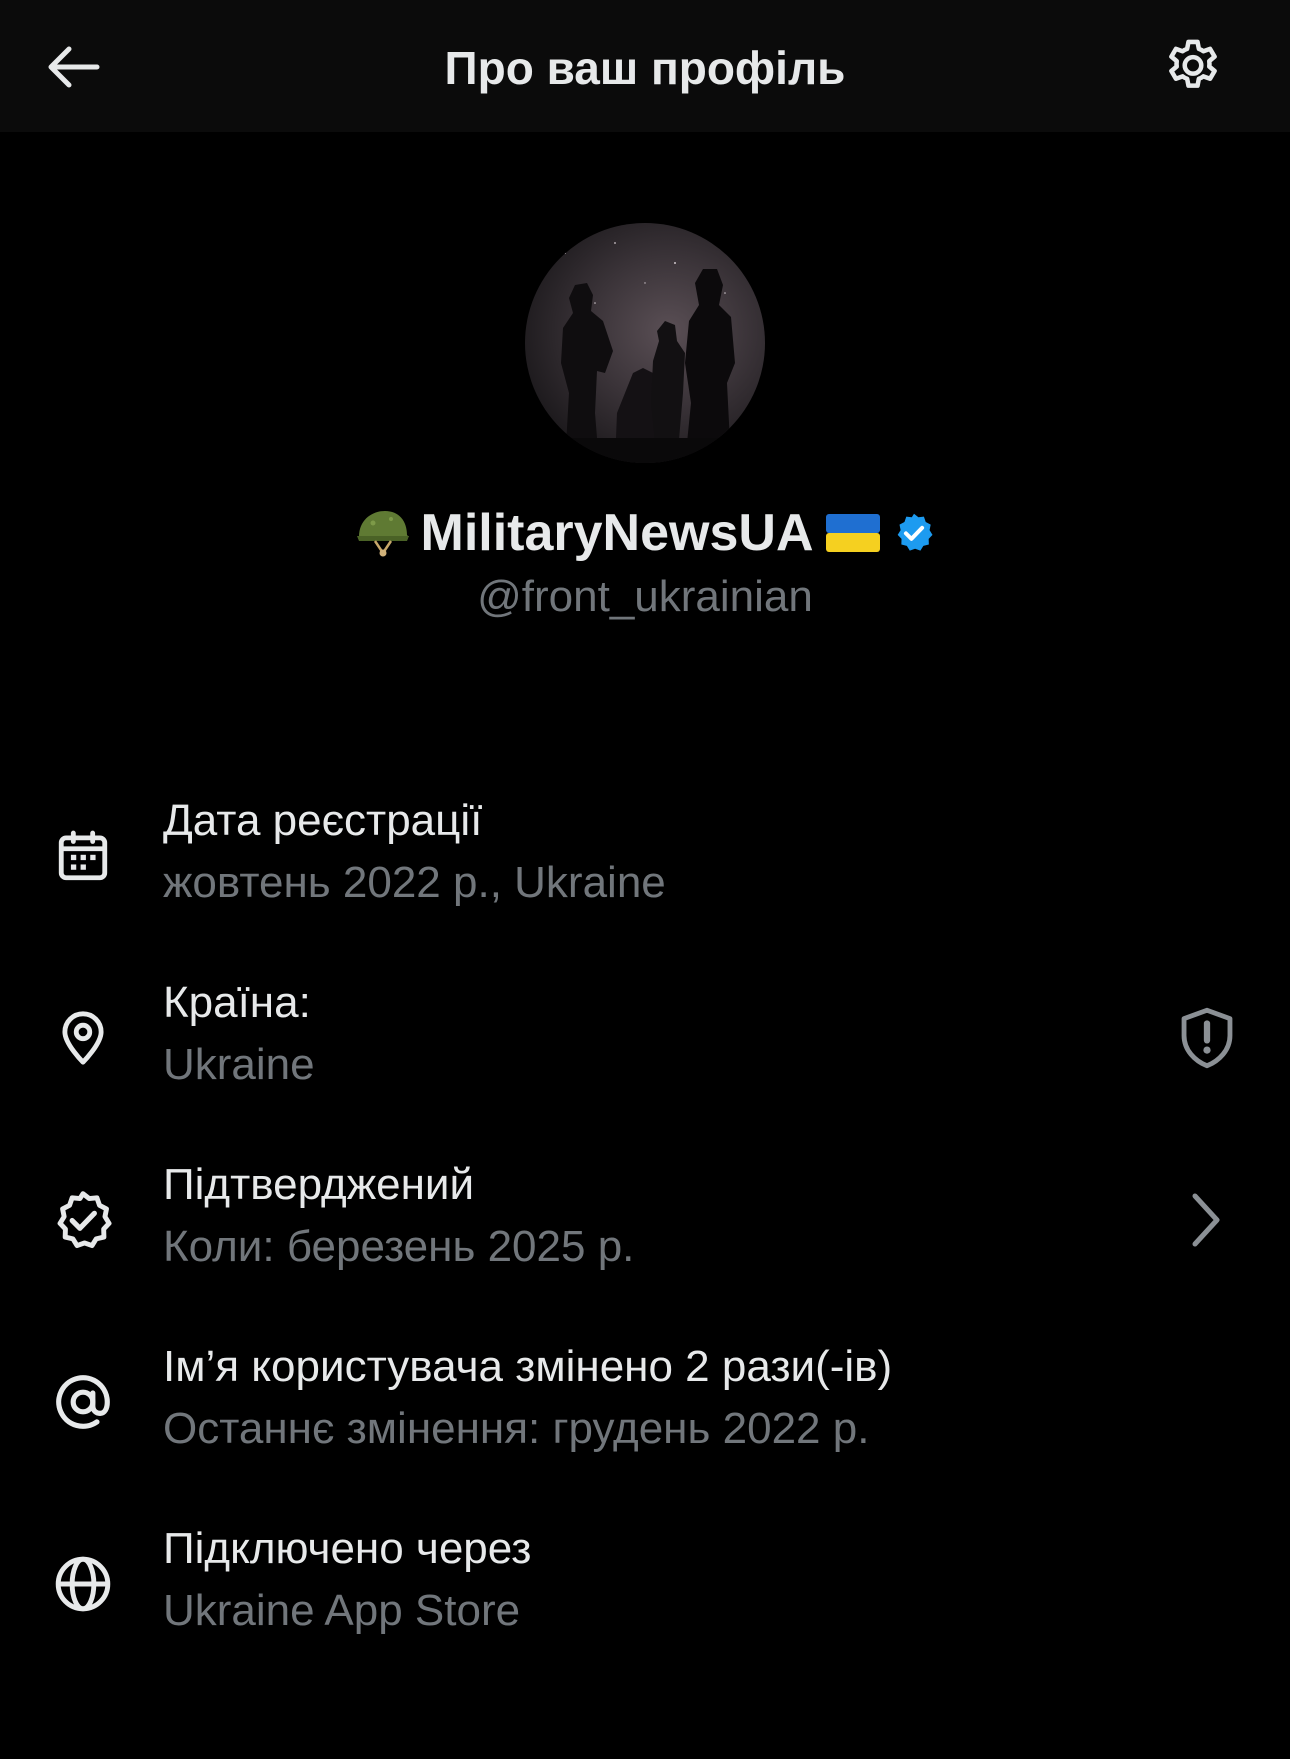  What do you see at coordinates (645, 1591) in the screenshot?
I see `info-item-connected-via: Підключено через Ukraine App Store` at bounding box center [645, 1591].